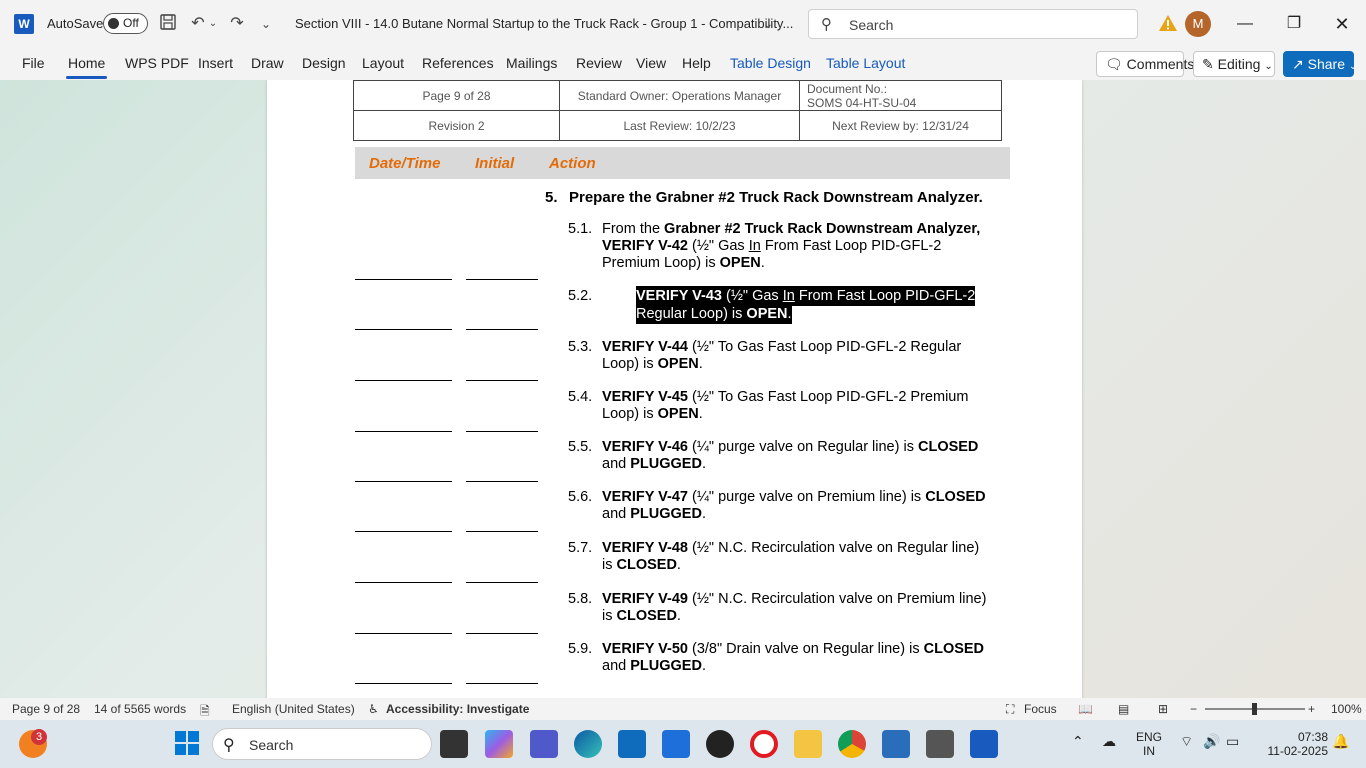  What do you see at coordinates (125, 23) in the screenshot?
I see `autosave-toggle: Off` at bounding box center [125, 23].